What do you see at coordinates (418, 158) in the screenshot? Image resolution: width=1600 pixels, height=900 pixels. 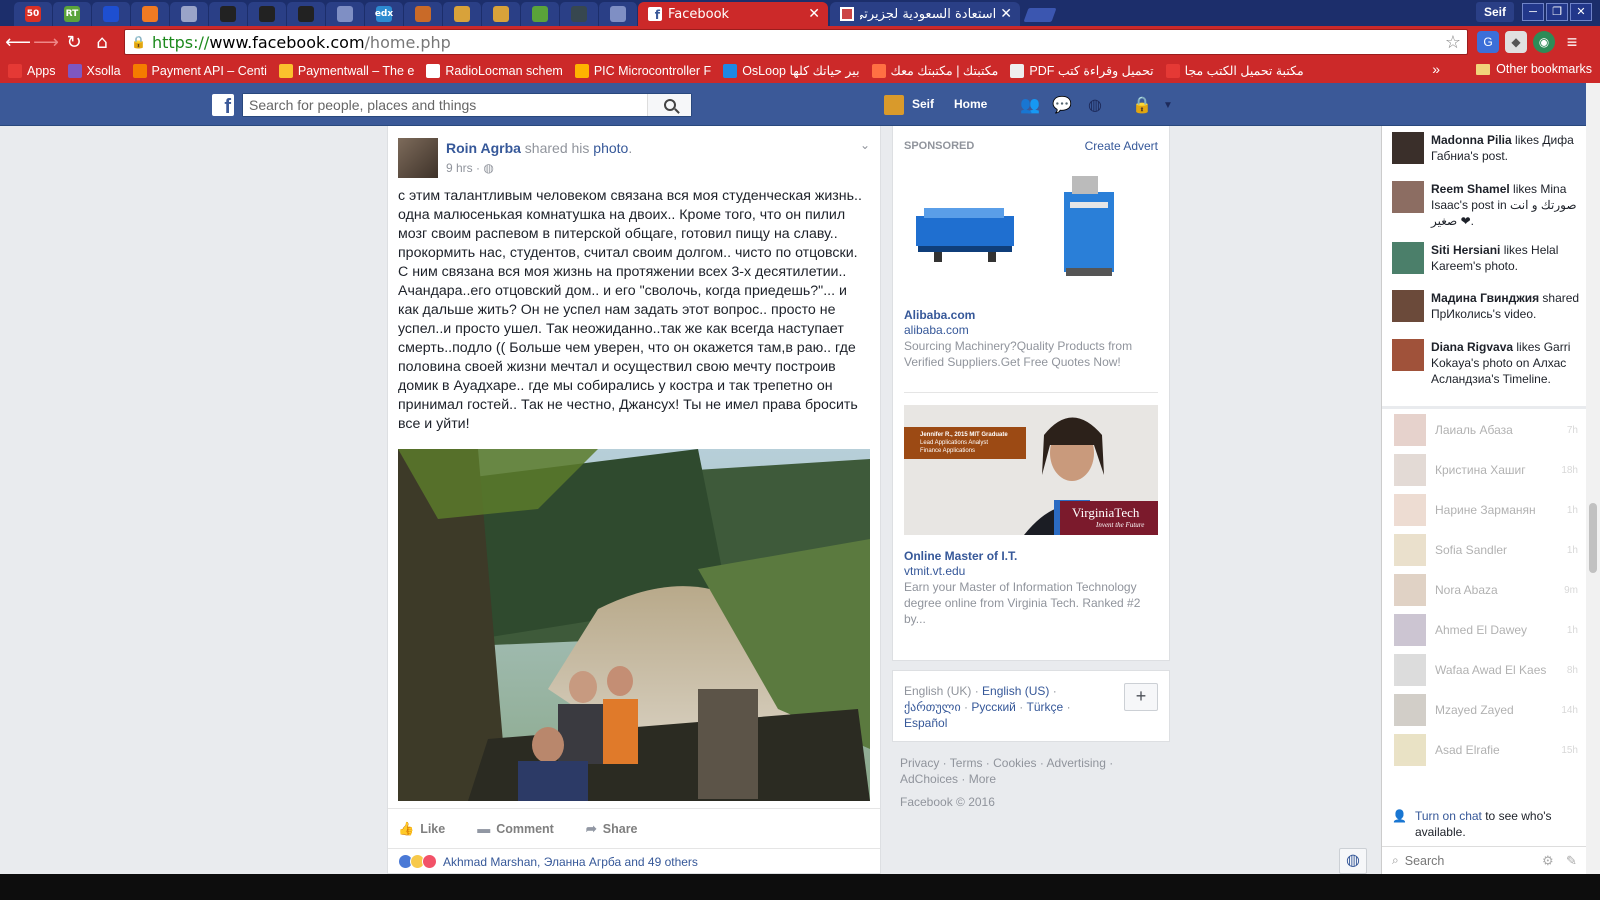 I see `author-avatar` at bounding box center [418, 158].